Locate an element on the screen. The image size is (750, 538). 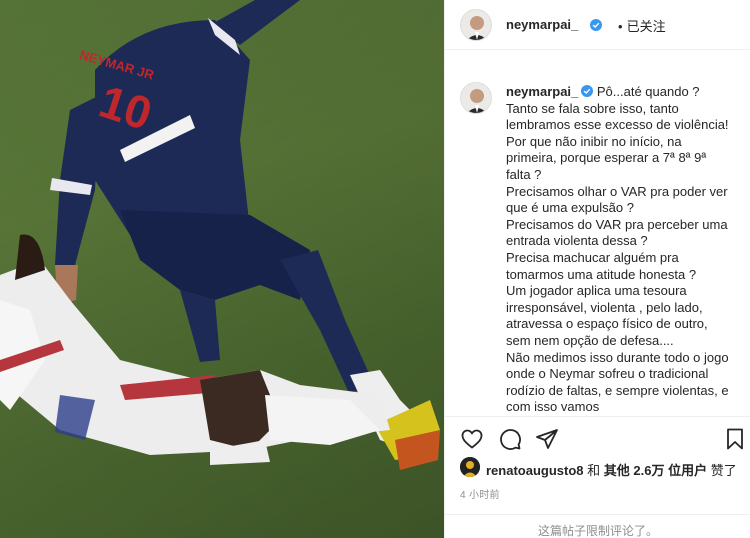
post-header: neymarpai_ • 已关注 is located at coordinates (597, 25).